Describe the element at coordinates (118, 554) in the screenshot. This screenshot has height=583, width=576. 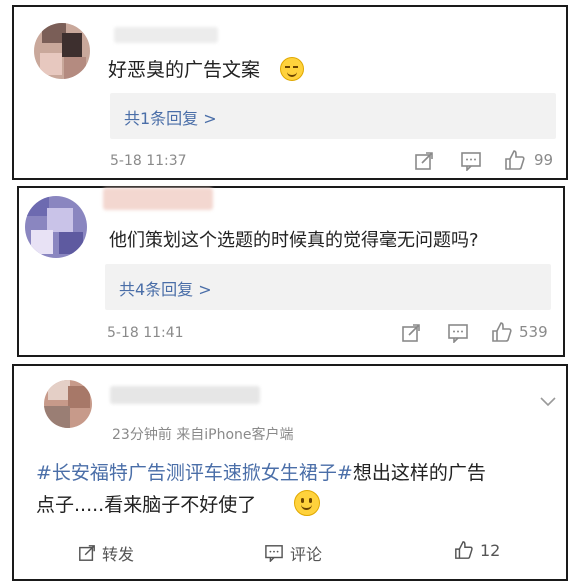
I see `repost-label: 转发` at that location.